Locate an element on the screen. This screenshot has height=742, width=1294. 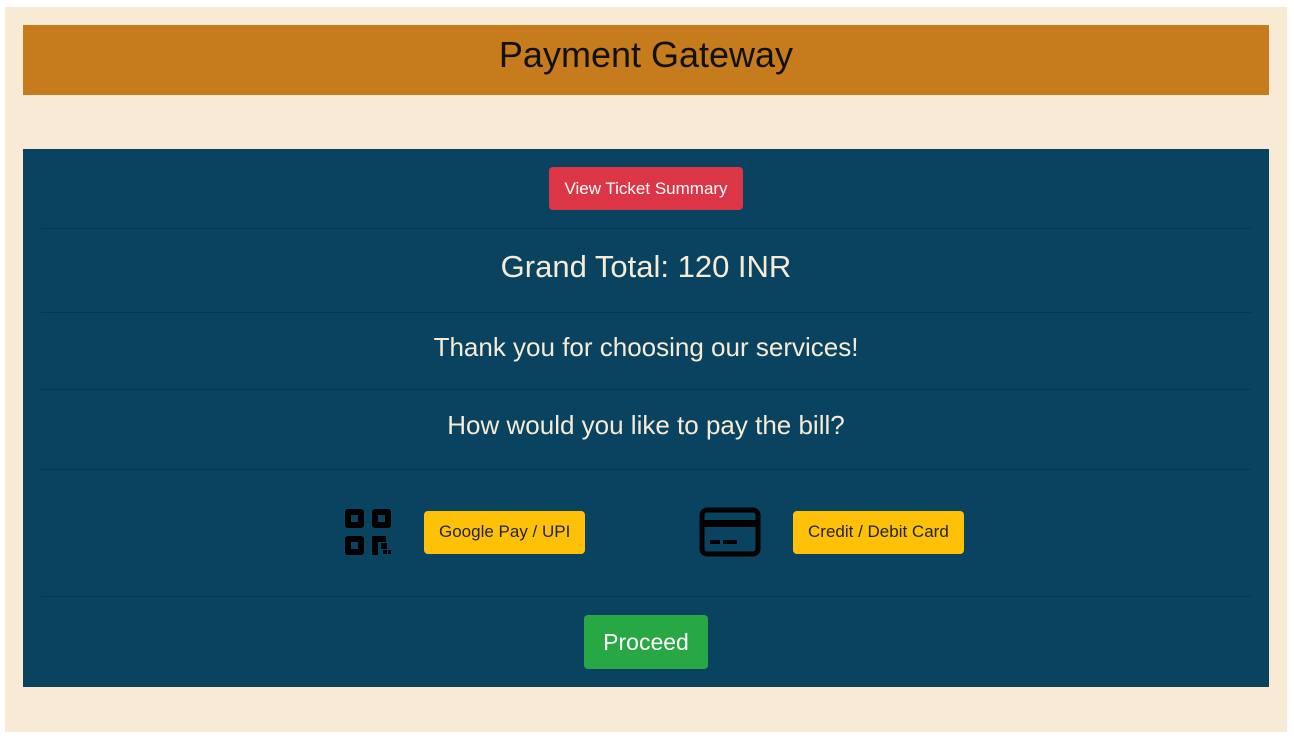
grand-total-row: Grand Total: 120 INR is located at coordinates (646, 267).